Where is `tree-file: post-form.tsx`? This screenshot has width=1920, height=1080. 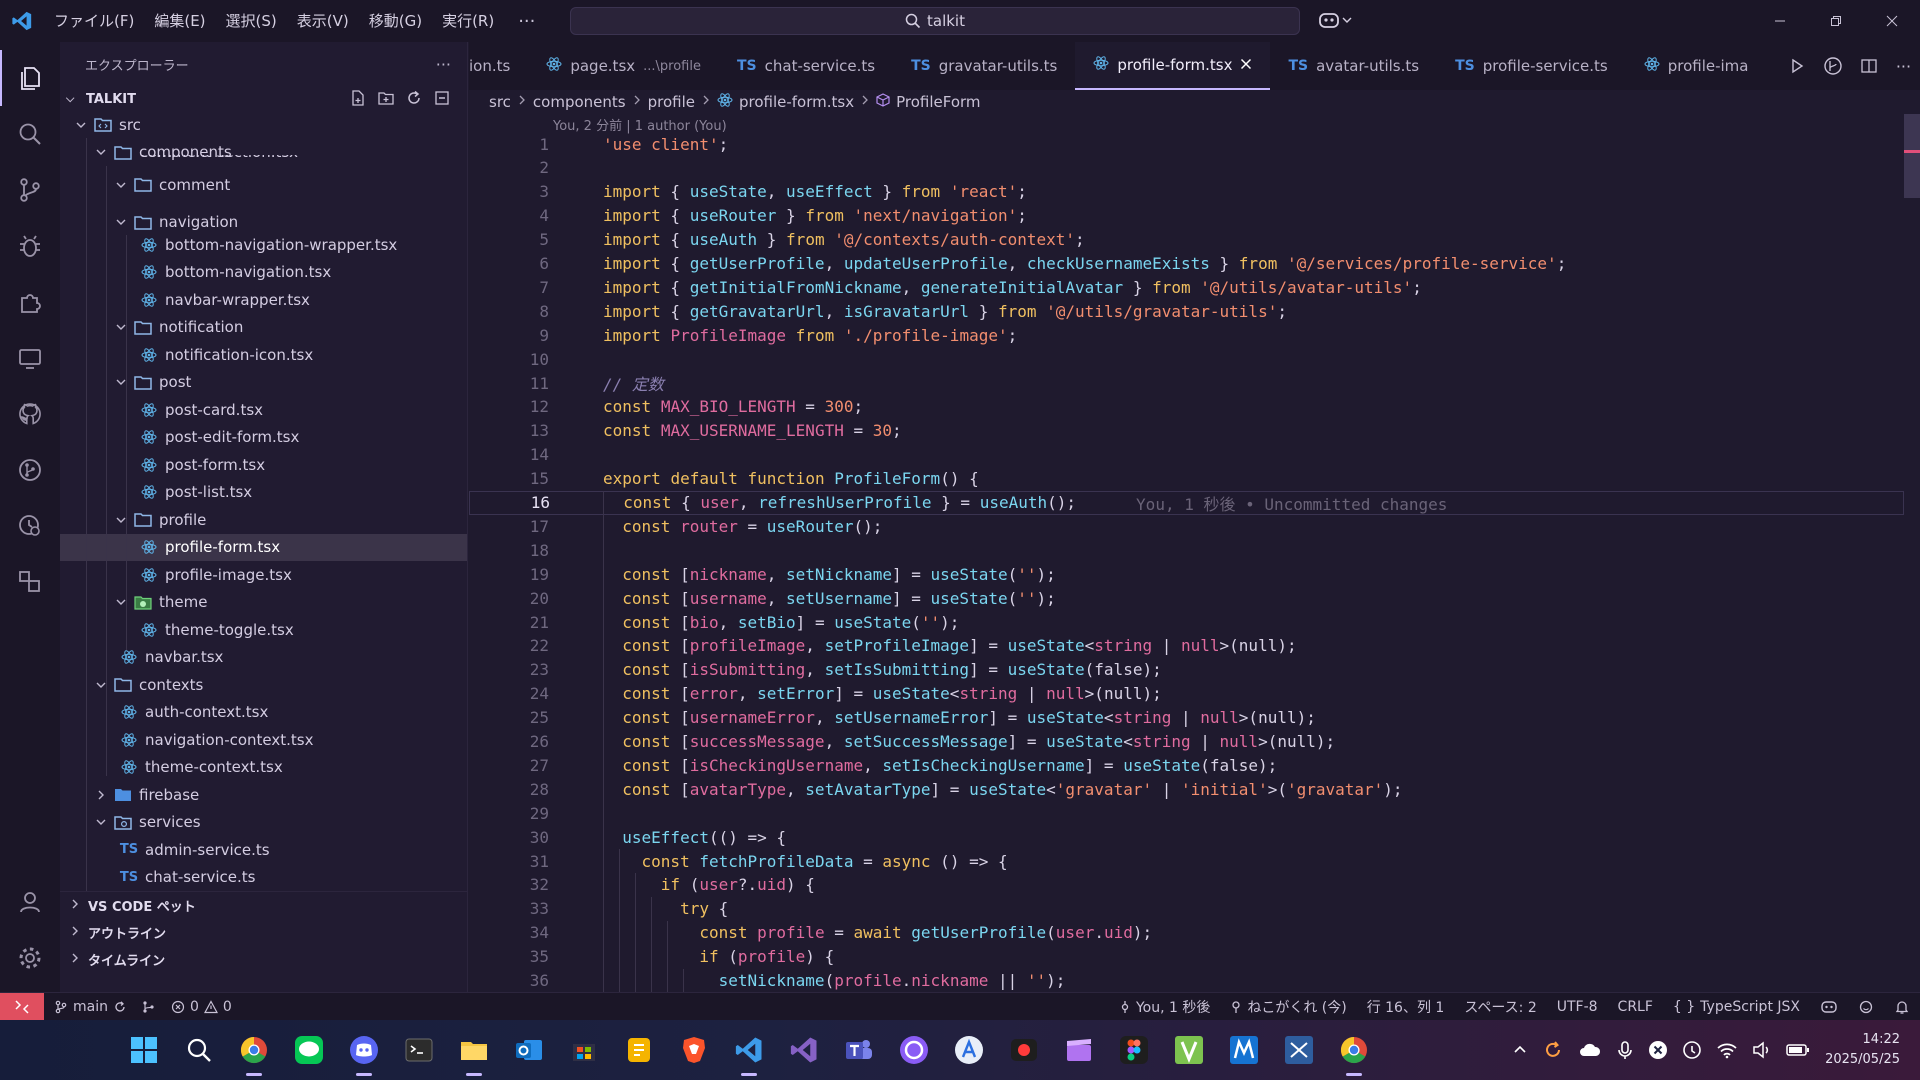 tree-file: post-form.tsx is located at coordinates (263, 465).